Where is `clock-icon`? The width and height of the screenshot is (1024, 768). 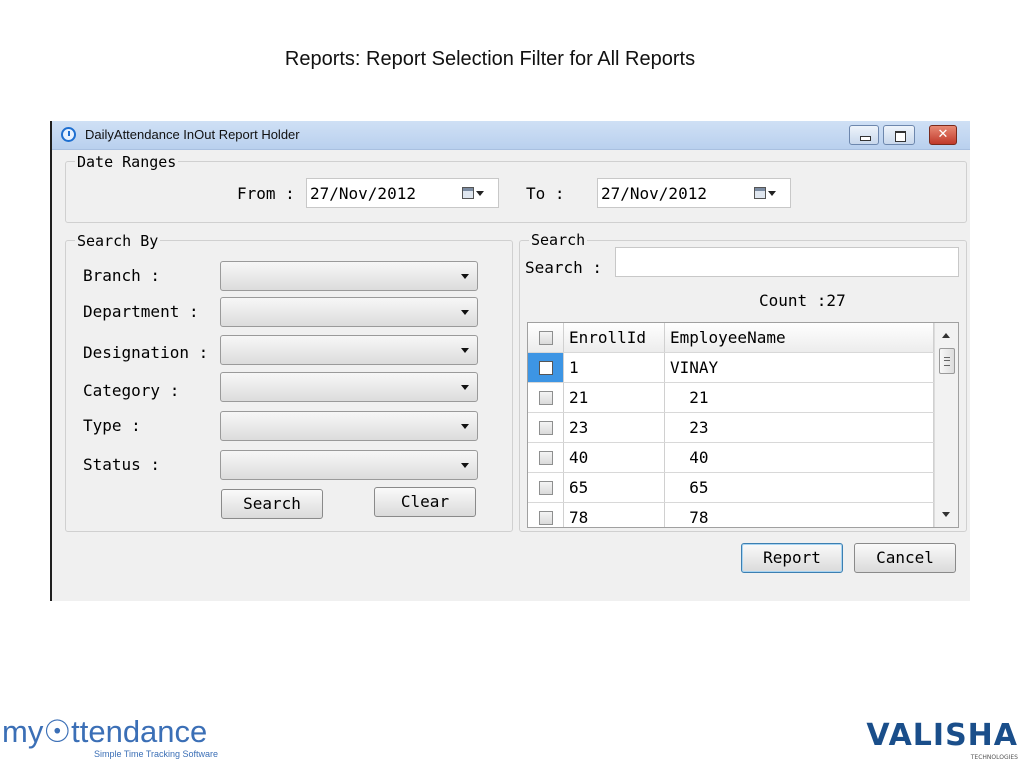 clock-icon is located at coordinates (68, 134).